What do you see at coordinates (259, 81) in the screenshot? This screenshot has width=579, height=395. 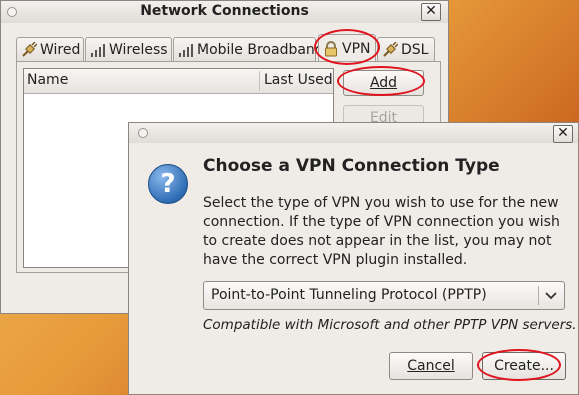 I see `column-divider` at bounding box center [259, 81].